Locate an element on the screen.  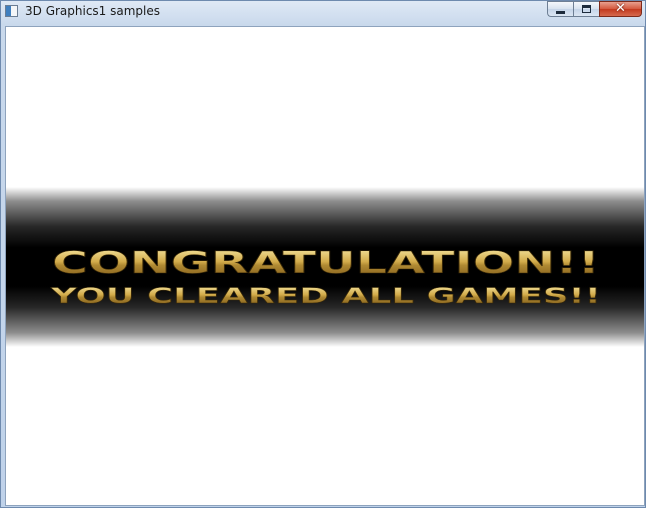
headline-text: CONGRATULATION!! is located at coordinates (326, 263).